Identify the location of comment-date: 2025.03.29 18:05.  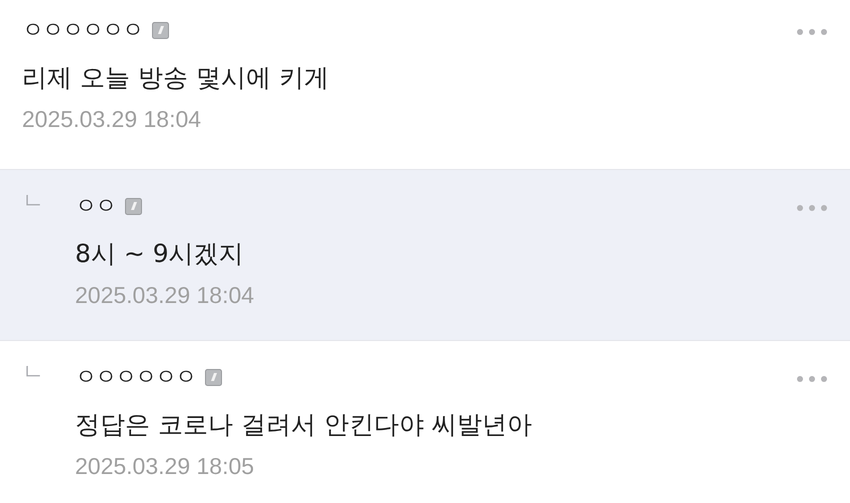
(165, 466).